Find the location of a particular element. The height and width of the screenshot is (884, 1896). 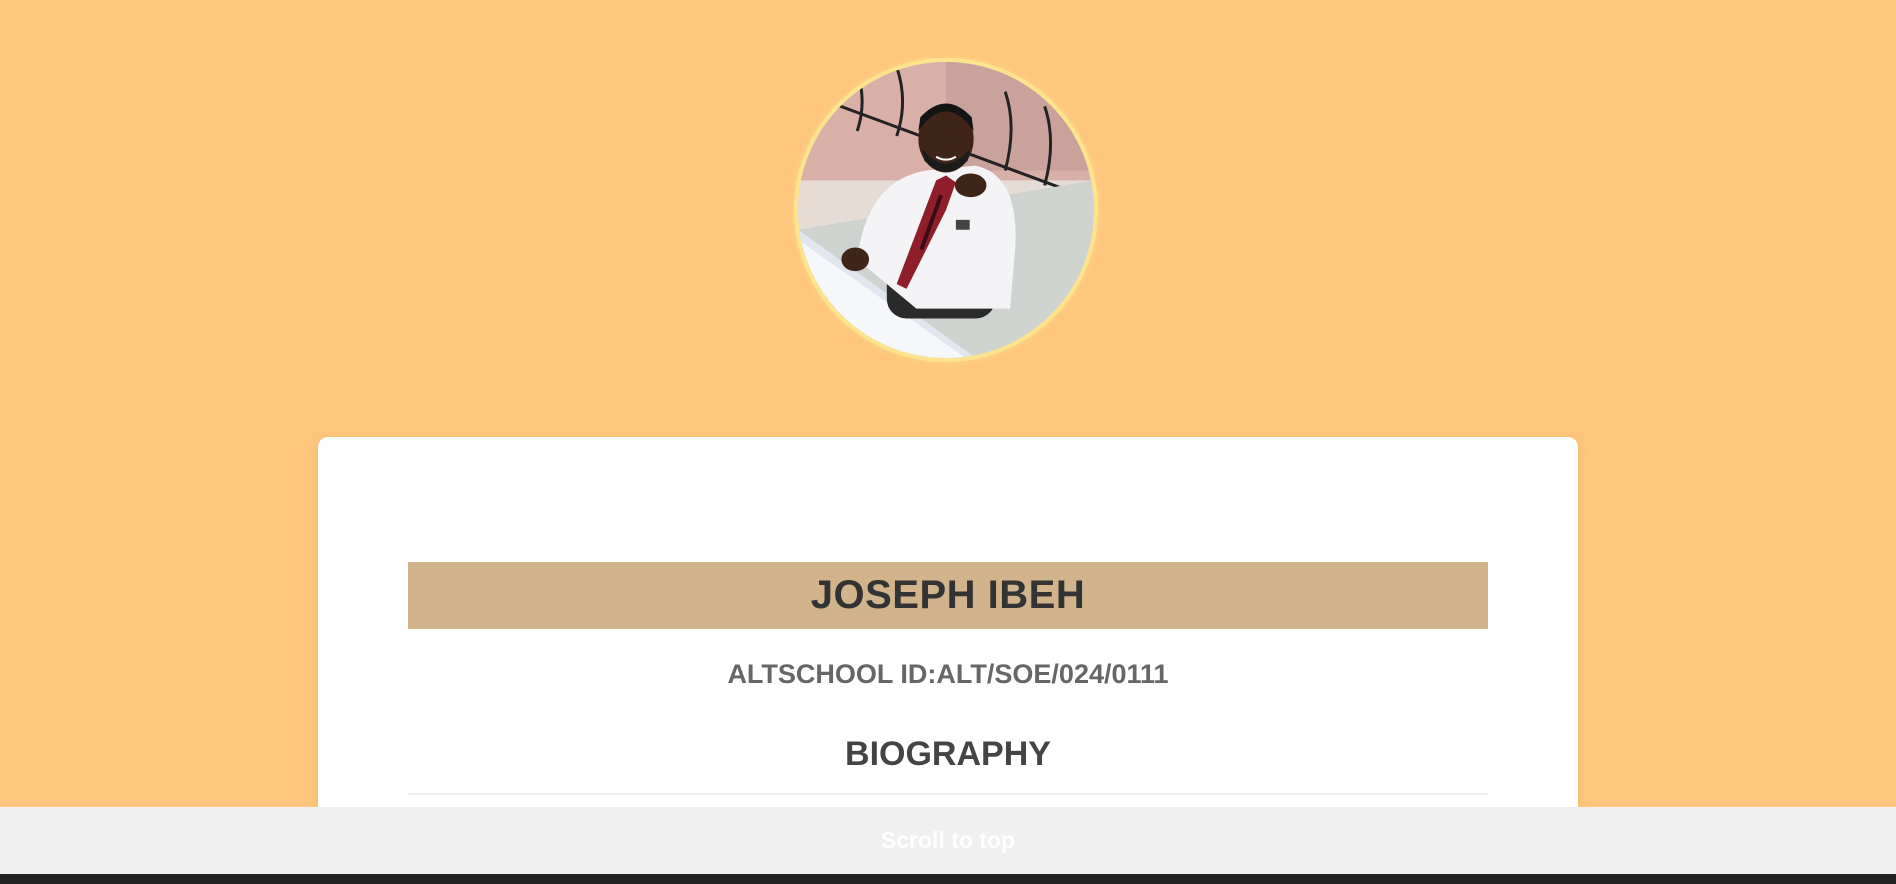

student-id: ALTSCHOOL ID:ALT/SOE/024/0111 is located at coordinates (948, 674).